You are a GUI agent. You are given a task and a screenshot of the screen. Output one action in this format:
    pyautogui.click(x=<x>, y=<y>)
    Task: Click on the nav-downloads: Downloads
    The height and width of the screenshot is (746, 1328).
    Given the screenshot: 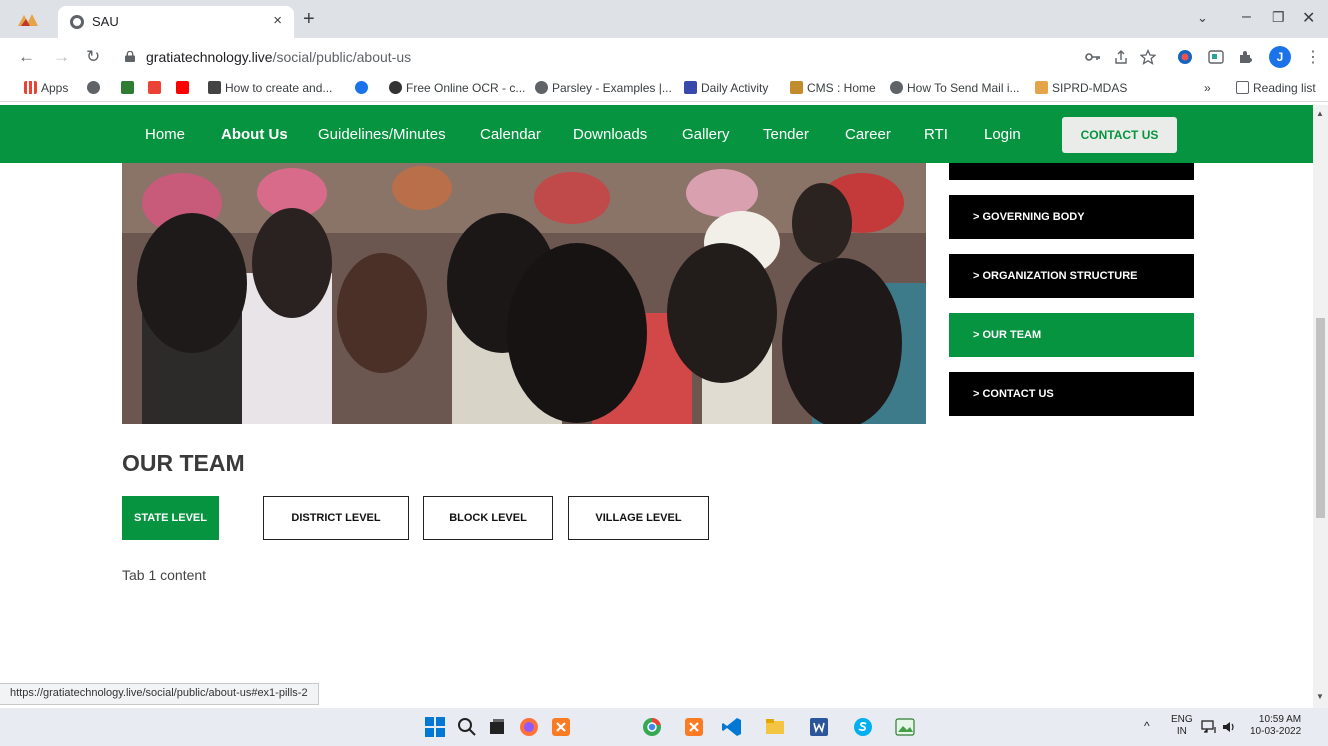 What is the action you would take?
    pyautogui.click(x=610, y=134)
    